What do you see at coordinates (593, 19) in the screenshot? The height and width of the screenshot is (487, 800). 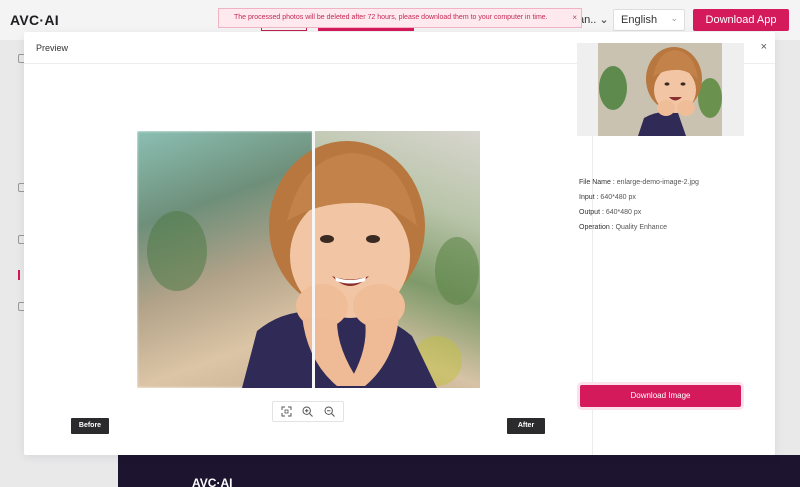 I see `truncated-language-menu: an.. ⌄` at bounding box center [593, 19].